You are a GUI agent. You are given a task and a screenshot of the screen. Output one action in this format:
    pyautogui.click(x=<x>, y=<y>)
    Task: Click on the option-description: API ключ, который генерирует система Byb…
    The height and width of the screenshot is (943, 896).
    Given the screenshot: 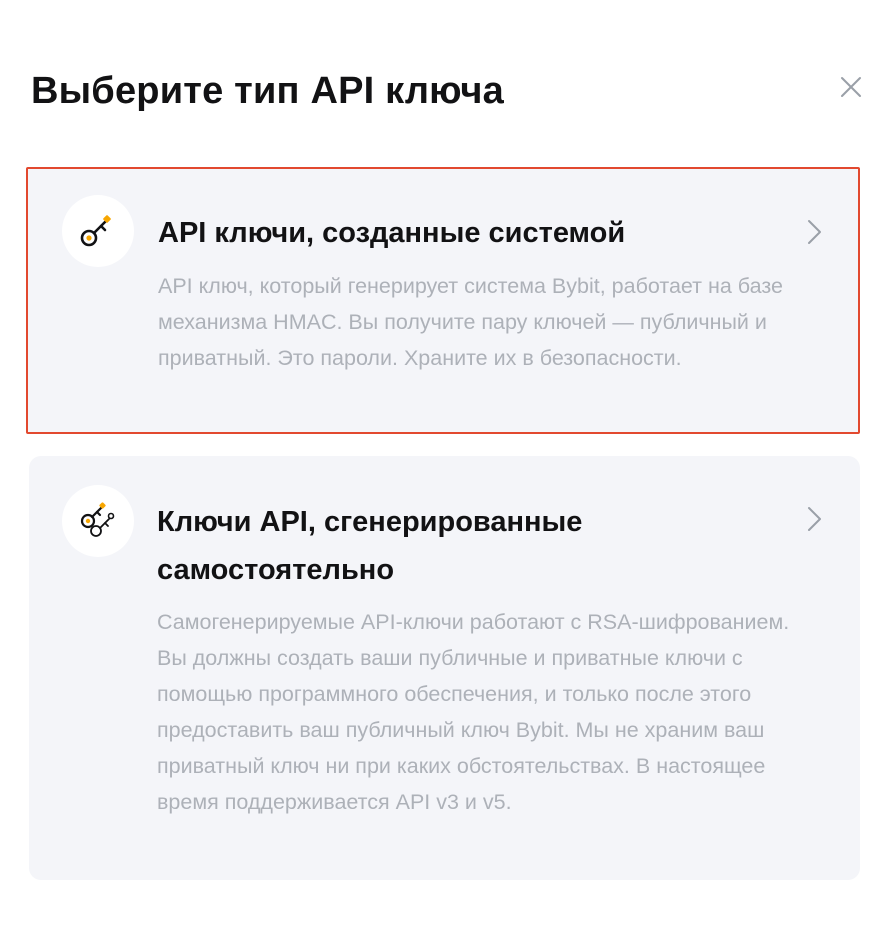 What is the action you would take?
    pyautogui.click(x=470, y=322)
    